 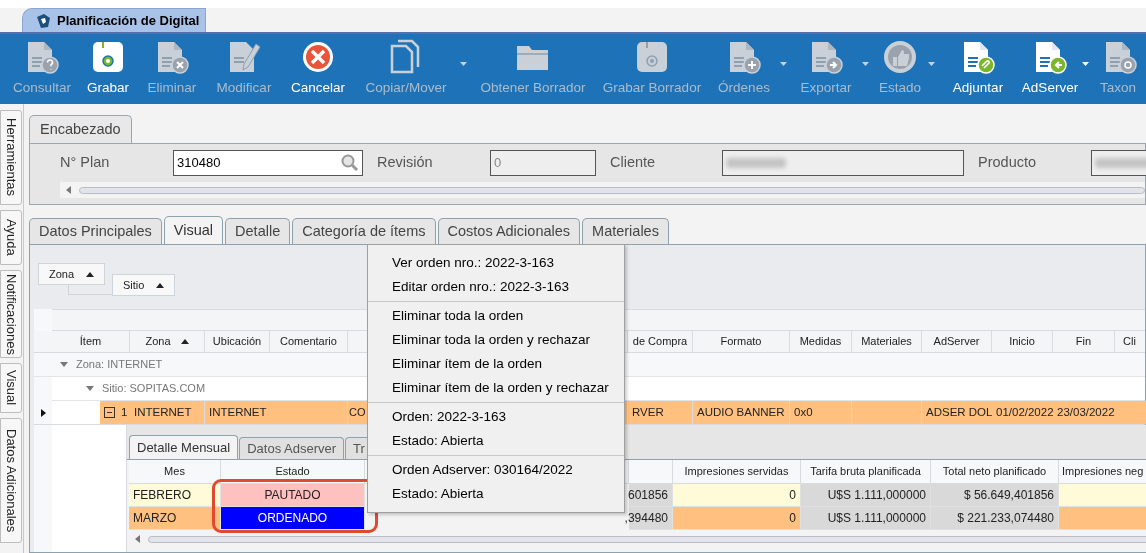 I want to click on menu-item: Eliminar toda la orden, so click(x=496, y=316).